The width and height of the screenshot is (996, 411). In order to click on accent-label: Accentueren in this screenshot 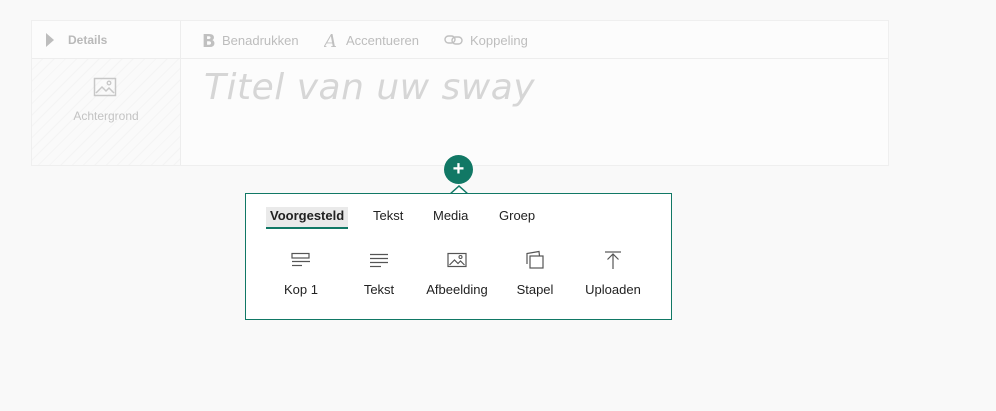, I will do `click(382, 40)`.